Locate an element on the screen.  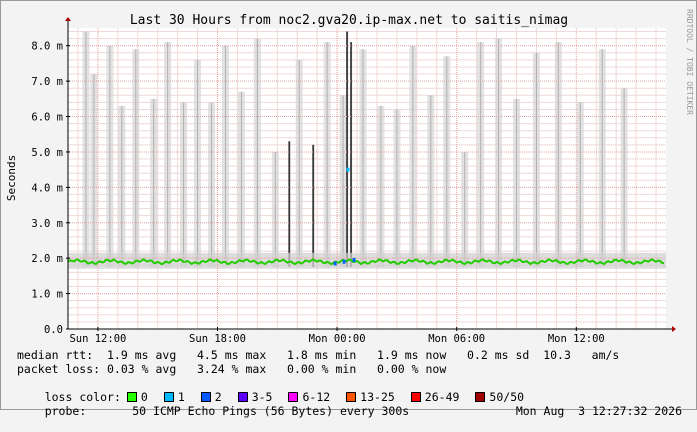
x-tick-label: Sun 18:00 is located at coordinates (217, 339).